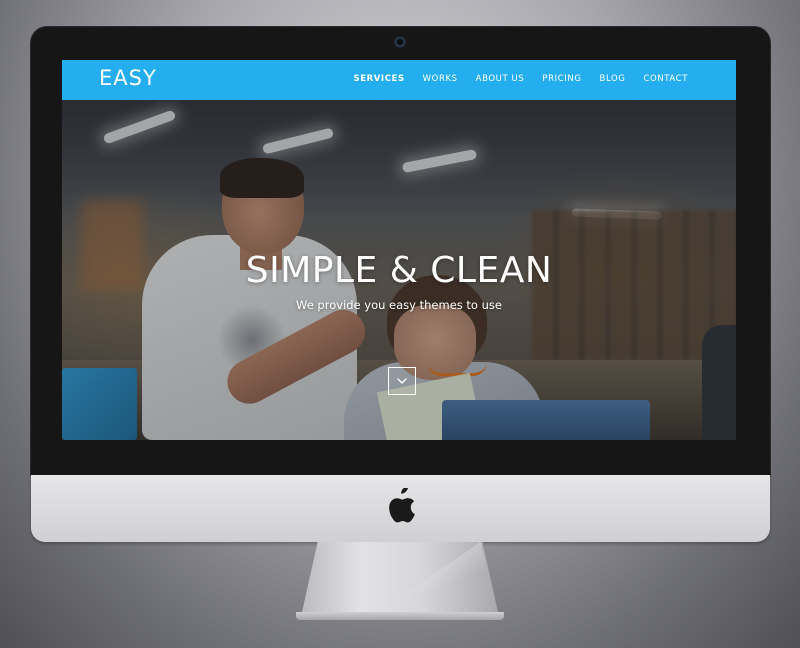 The image size is (800, 648). What do you see at coordinates (400, 616) in the screenshot?
I see `monitor-stand-base` at bounding box center [400, 616].